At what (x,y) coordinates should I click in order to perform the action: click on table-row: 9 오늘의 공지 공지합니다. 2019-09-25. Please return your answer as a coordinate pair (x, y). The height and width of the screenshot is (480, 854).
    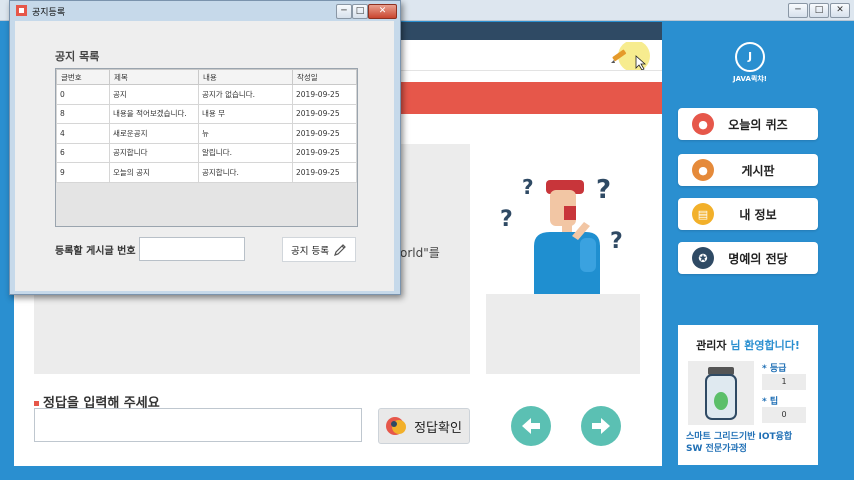
    Looking at the image, I should click on (206, 172).